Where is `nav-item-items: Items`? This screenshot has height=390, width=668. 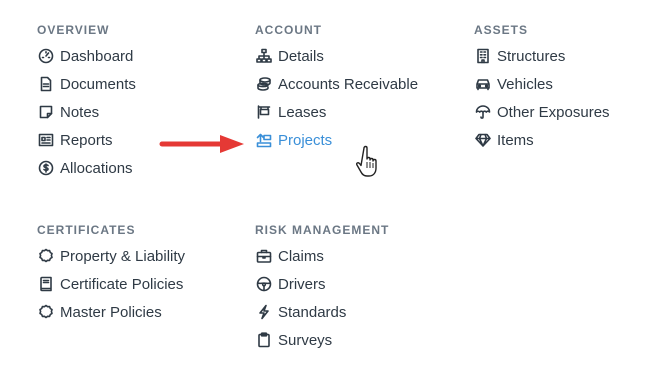
nav-item-items: Items is located at coordinates (542, 140).